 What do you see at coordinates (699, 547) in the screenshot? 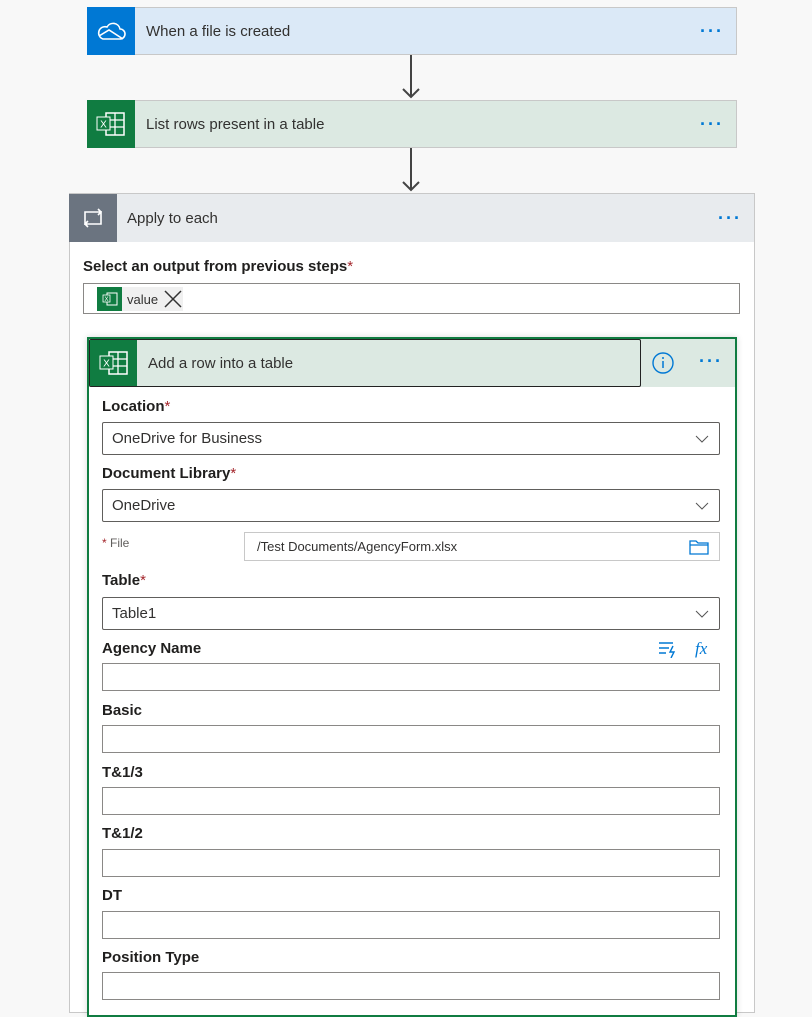
I see `folder-icon` at bounding box center [699, 547].